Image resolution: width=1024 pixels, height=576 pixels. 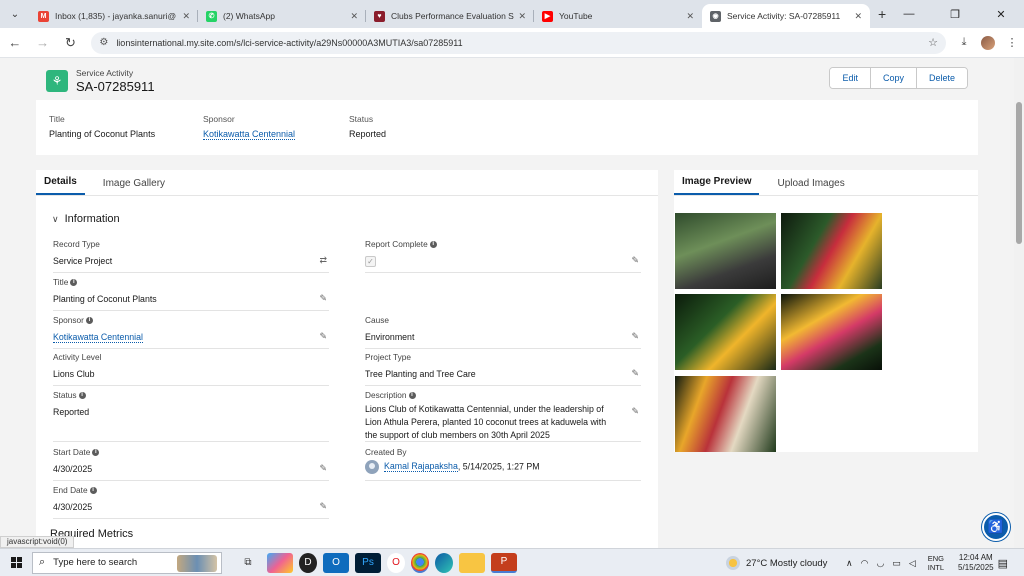 I want to click on battery-icon: ▭, so click(x=896, y=563).